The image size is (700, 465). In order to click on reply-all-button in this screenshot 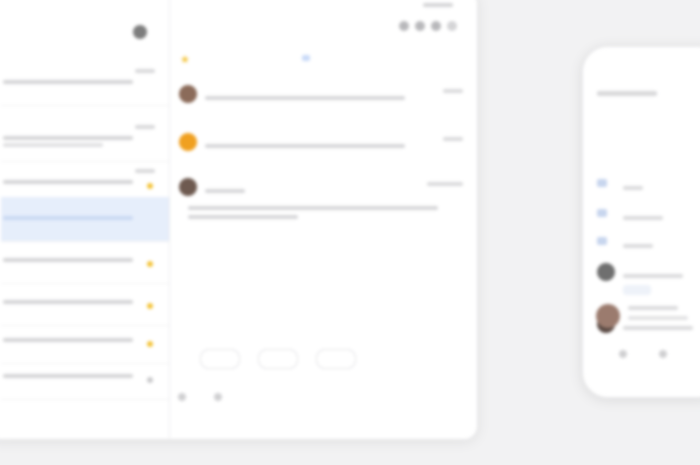, I will do `click(278, 359)`.